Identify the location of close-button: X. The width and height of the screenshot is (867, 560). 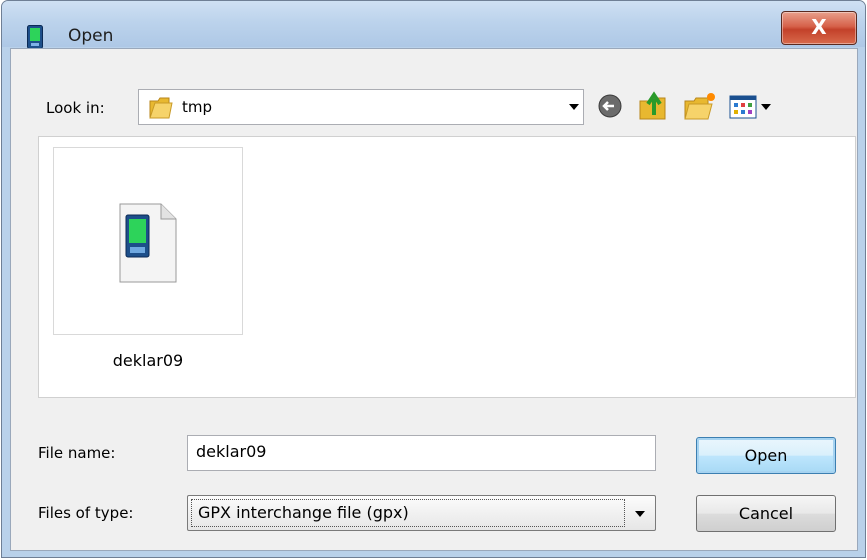
(819, 28).